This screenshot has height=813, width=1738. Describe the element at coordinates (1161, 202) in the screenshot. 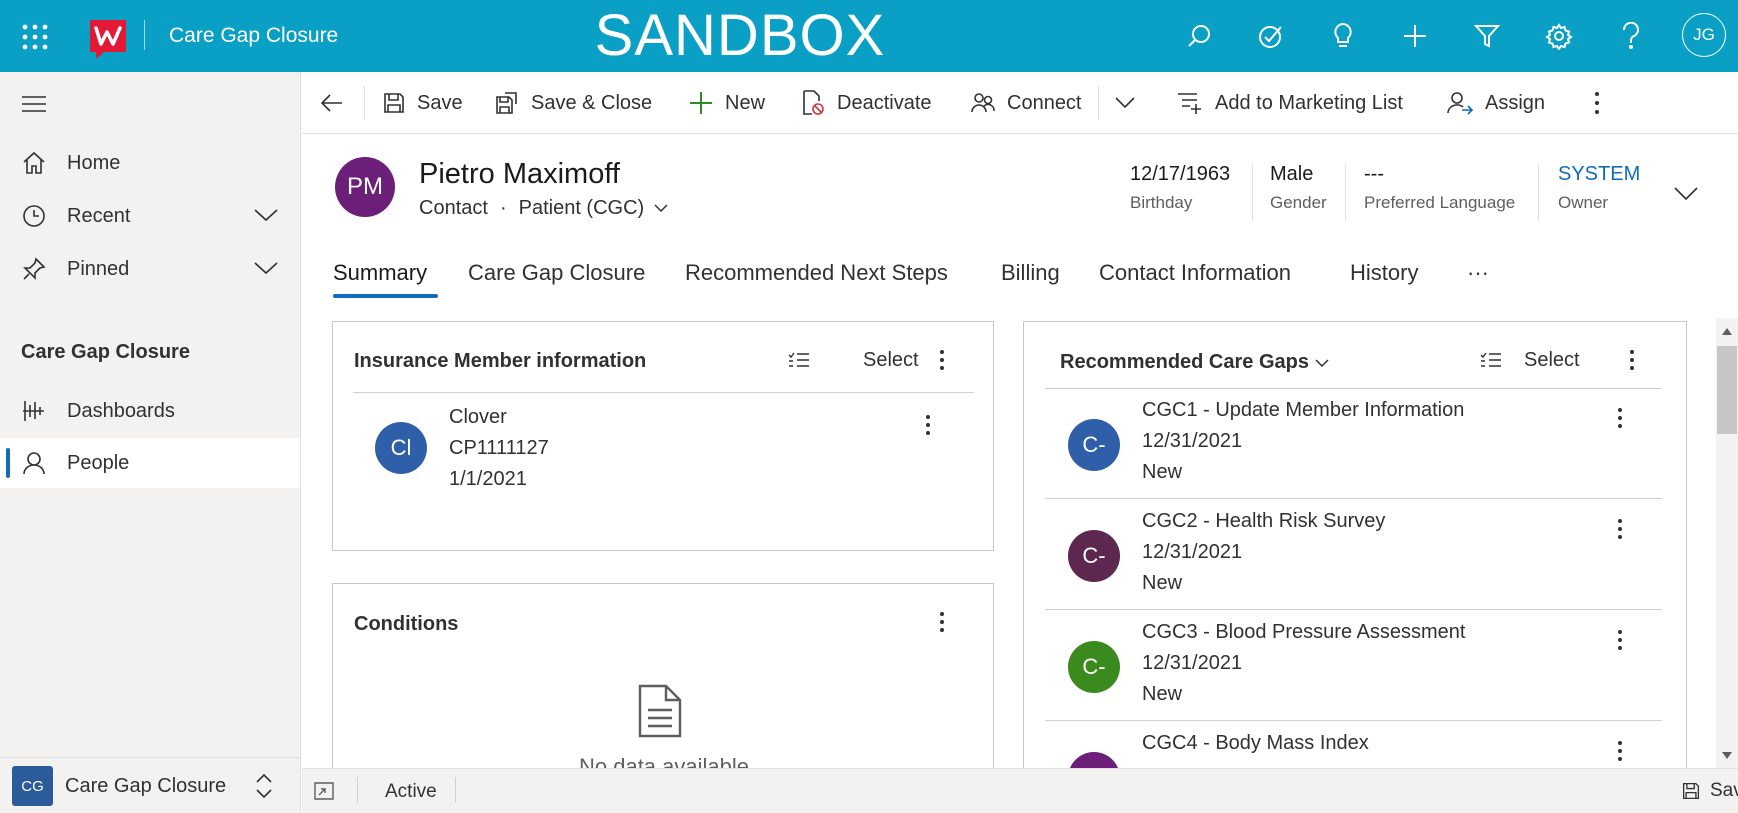

I see `birthday-label: Birthday` at that location.